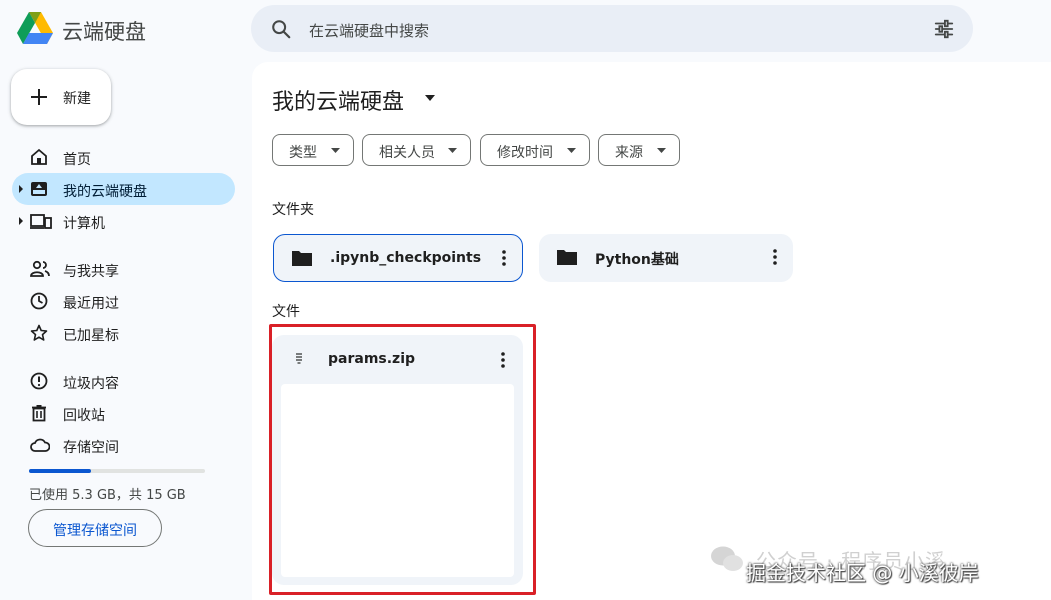 The height and width of the screenshot is (600, 1051). I want to click on sidebar-item-home: 首页, so click(123, 157).